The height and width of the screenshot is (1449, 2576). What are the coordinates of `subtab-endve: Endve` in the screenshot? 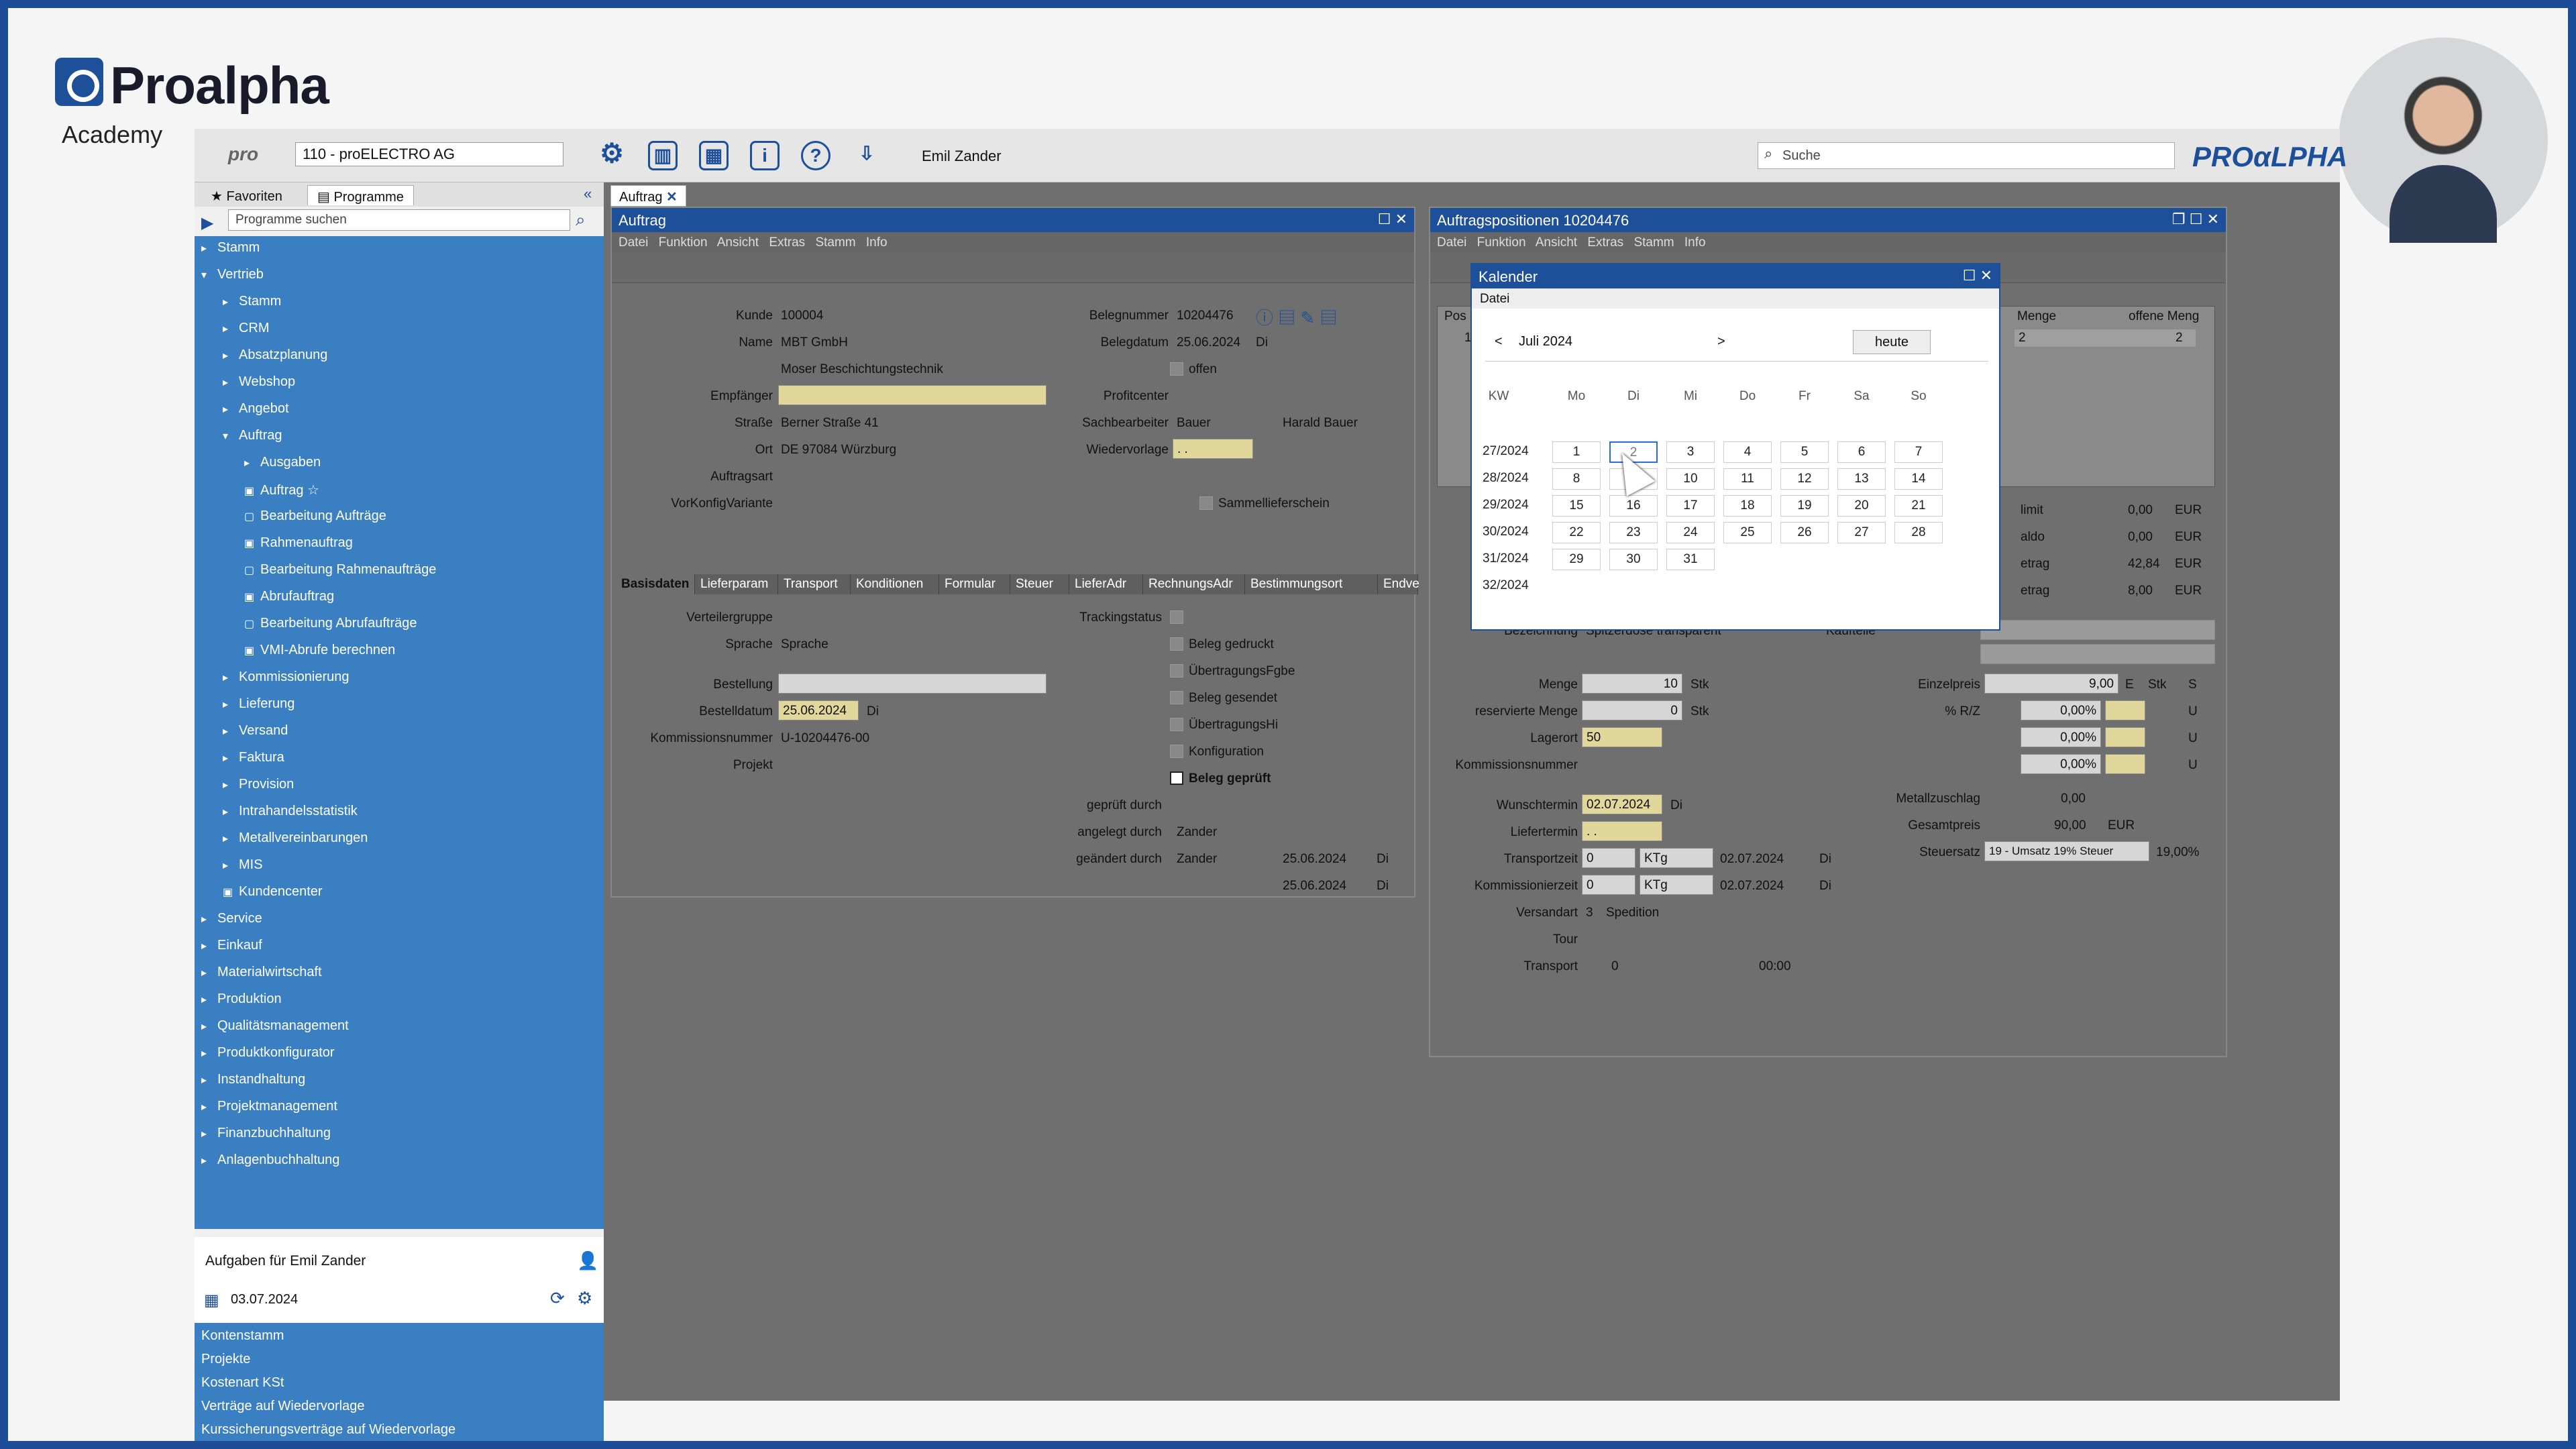 It's located at (1398, 584).